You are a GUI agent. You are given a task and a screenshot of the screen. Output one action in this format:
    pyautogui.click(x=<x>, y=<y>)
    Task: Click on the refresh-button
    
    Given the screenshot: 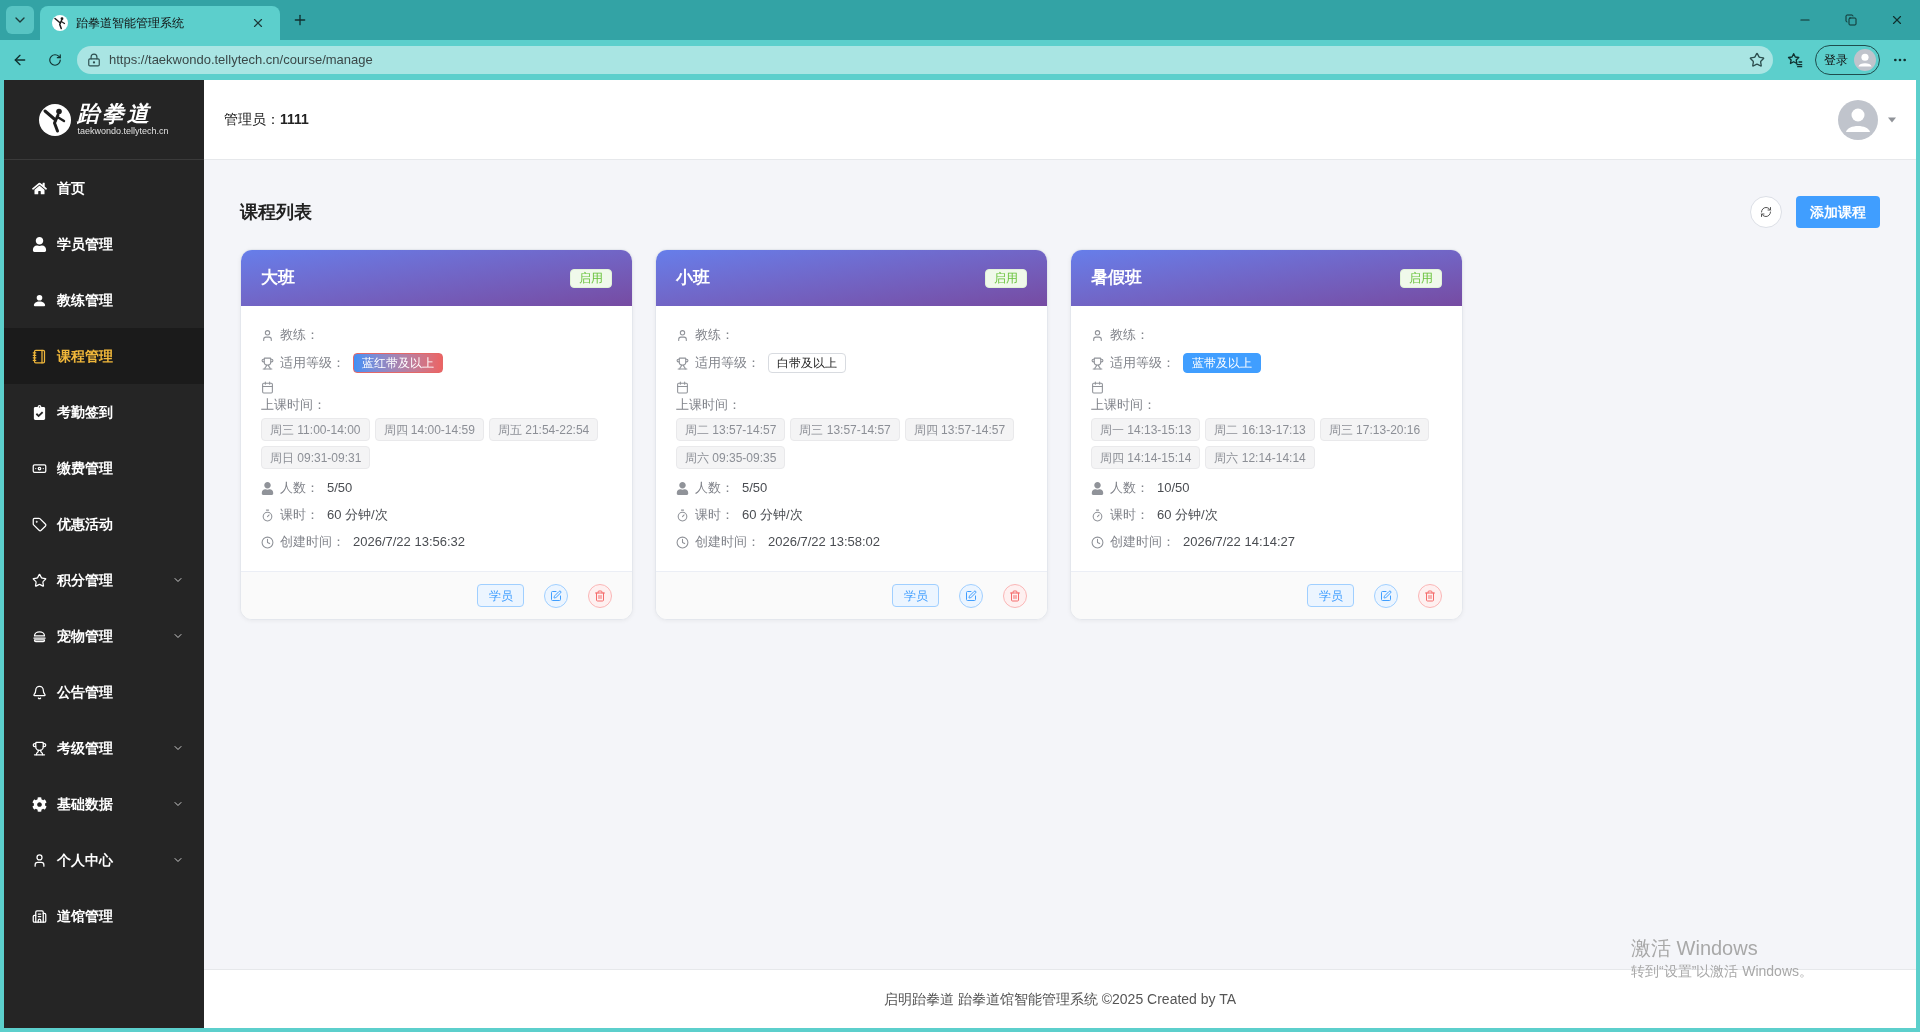 What is the action you would take?
    pyautogui.click(x=1766, y=212)
    